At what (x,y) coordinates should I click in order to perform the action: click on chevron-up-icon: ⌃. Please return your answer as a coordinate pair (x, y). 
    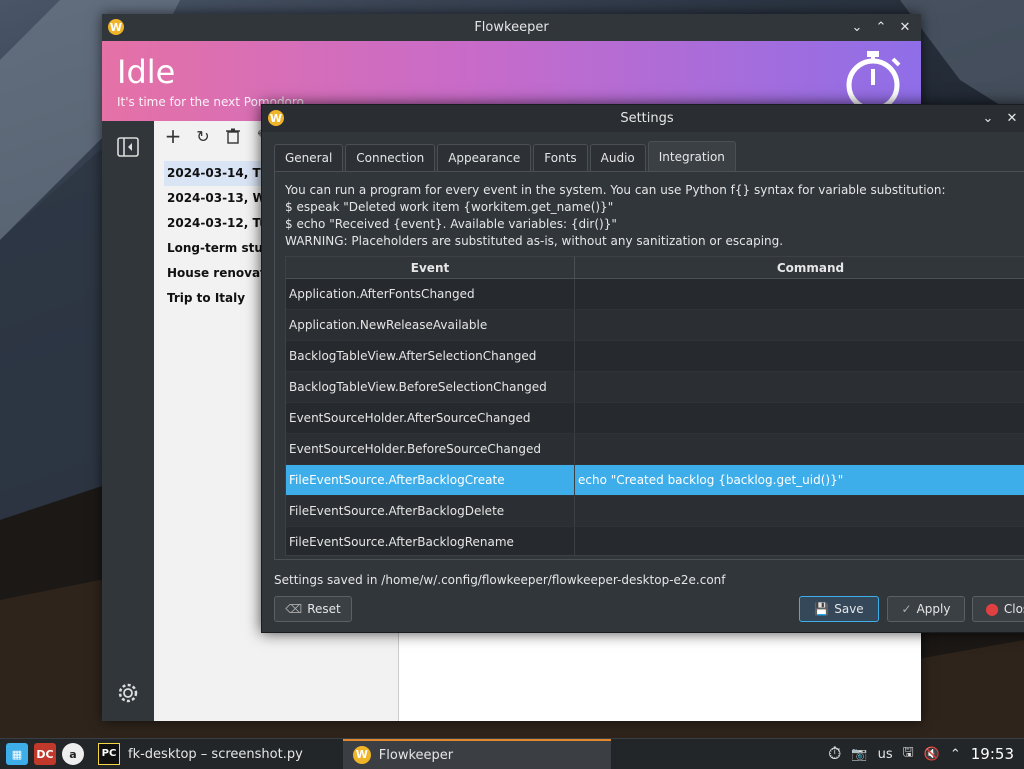
    Looking at the image, I should click on (955, 754).